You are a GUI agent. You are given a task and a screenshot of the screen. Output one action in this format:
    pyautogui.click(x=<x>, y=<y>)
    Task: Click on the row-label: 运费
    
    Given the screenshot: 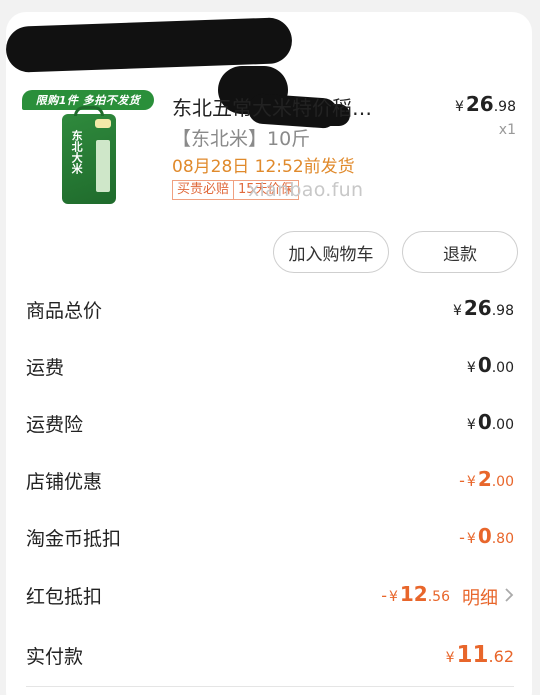 What is the action you would take?
    pyautogui.click(x=45, y=368)
    